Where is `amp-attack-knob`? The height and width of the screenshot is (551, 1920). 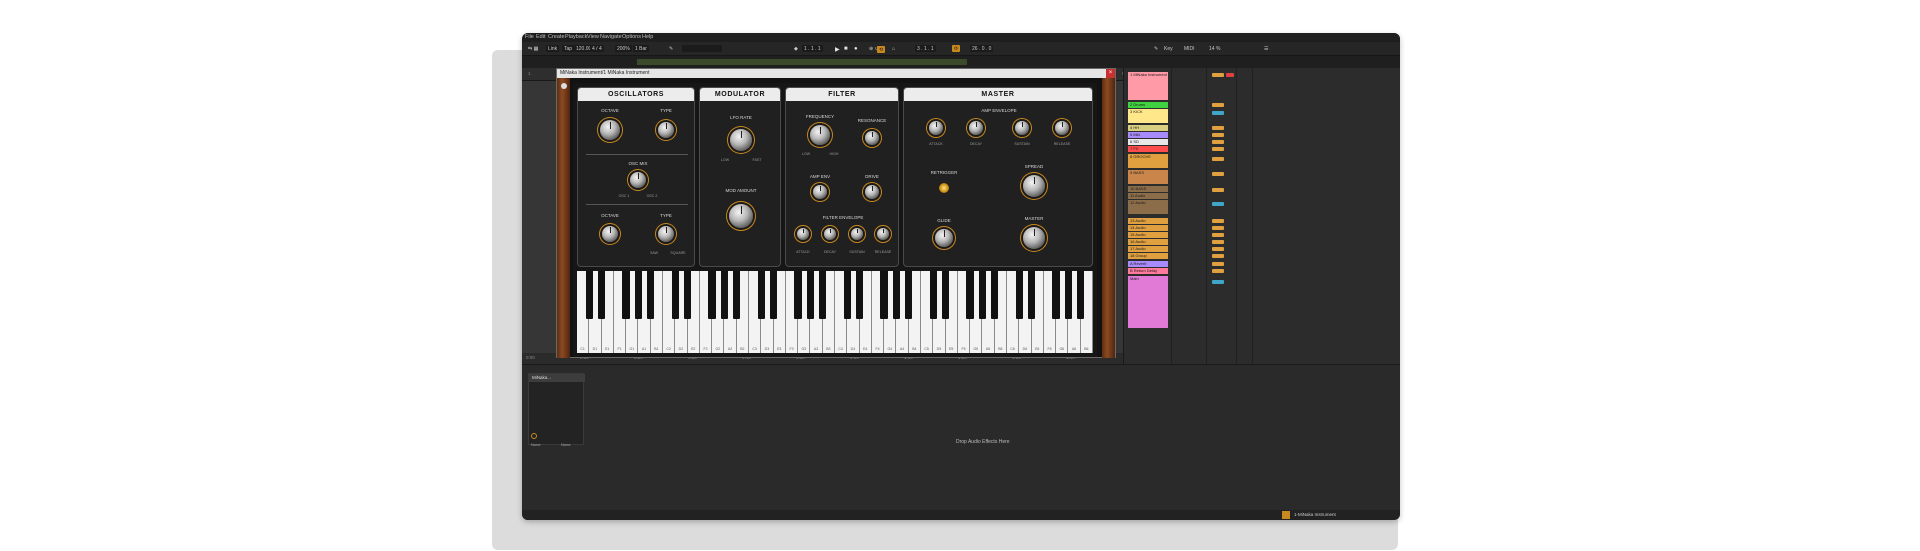
amp-attack-knob is located at coordinates (936, 128).